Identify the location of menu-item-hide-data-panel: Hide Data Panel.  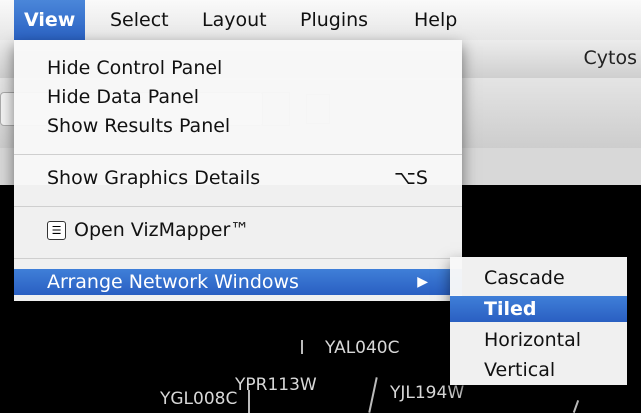
(238, 97).